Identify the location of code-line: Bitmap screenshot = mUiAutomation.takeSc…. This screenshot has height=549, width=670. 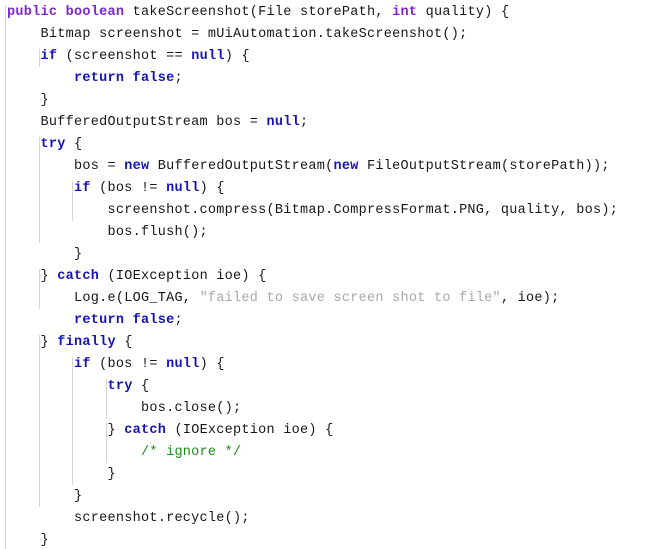
(335, 35).